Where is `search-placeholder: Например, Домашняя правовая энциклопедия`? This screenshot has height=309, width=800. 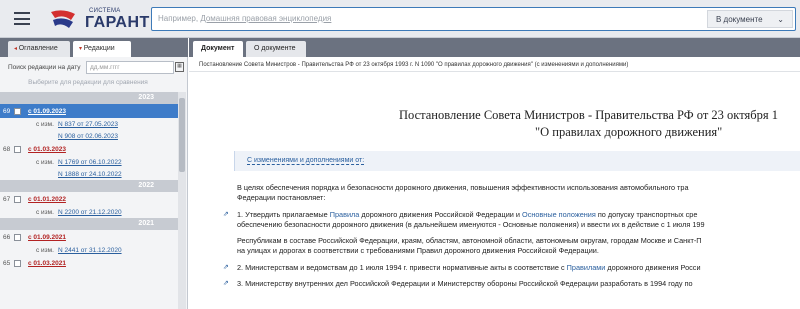
search-placeholder: Например, Домашняя правовая энциклопедия is located at coordinates (245, 18).